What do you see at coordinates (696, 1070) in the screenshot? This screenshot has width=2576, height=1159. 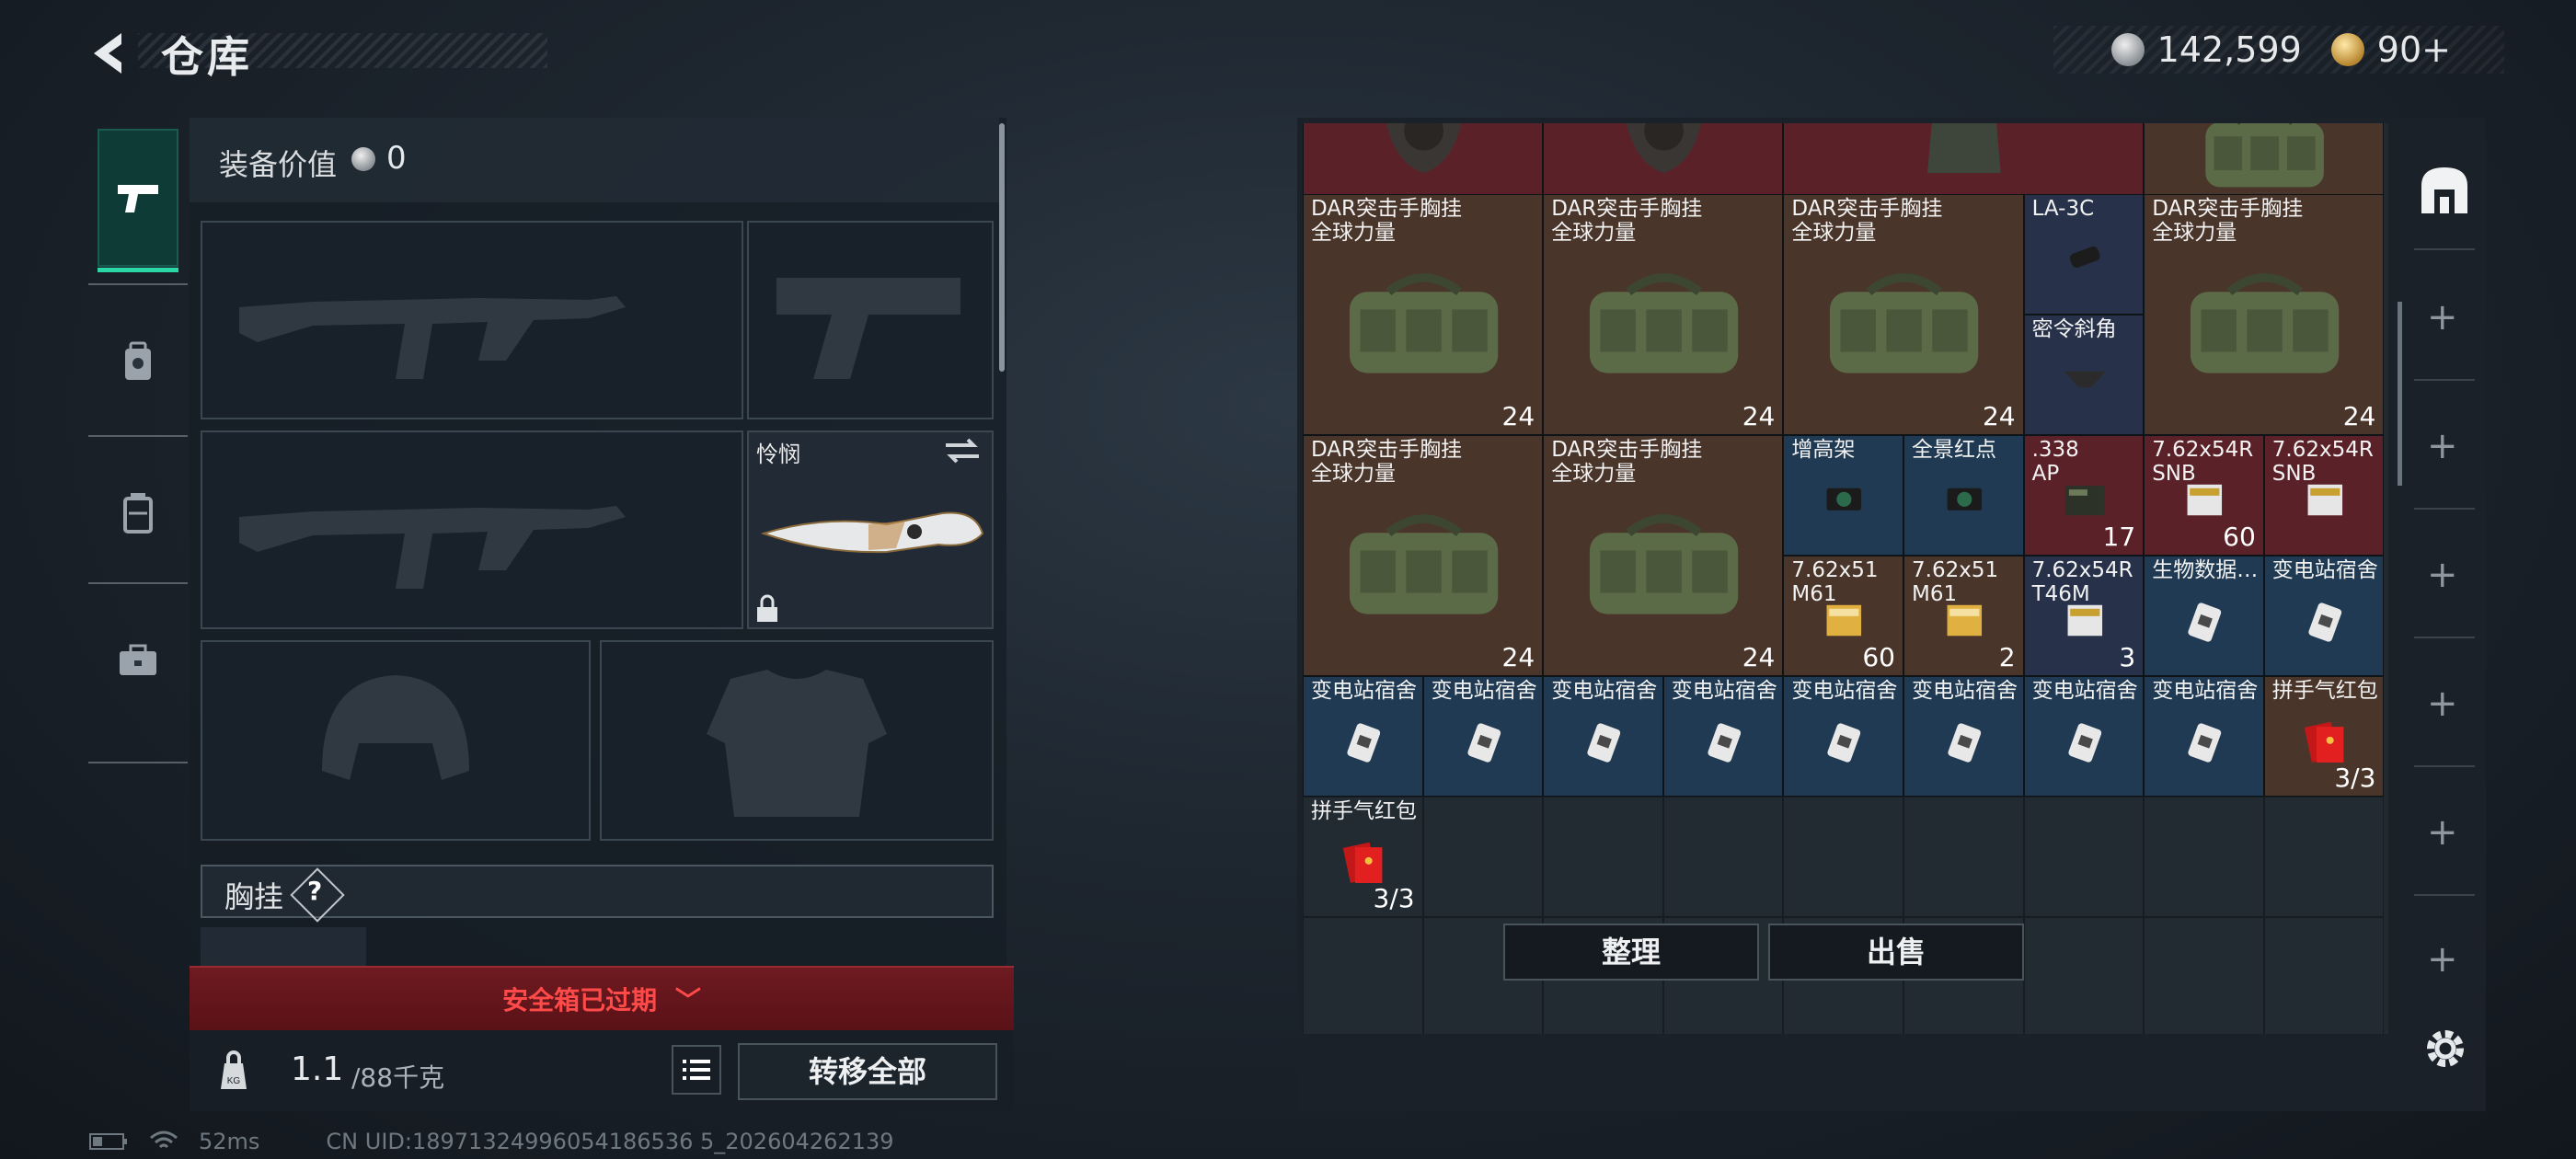 I see `list-view-button` at bounding box center [696, 1070].